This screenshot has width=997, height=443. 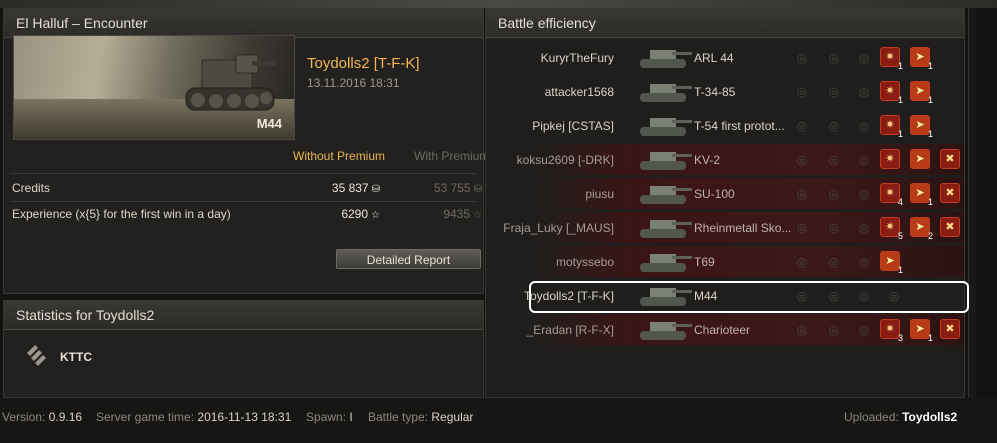 I want to click on statistics-panel: Statistics for Toydolls2, so click(x=243, y=349).